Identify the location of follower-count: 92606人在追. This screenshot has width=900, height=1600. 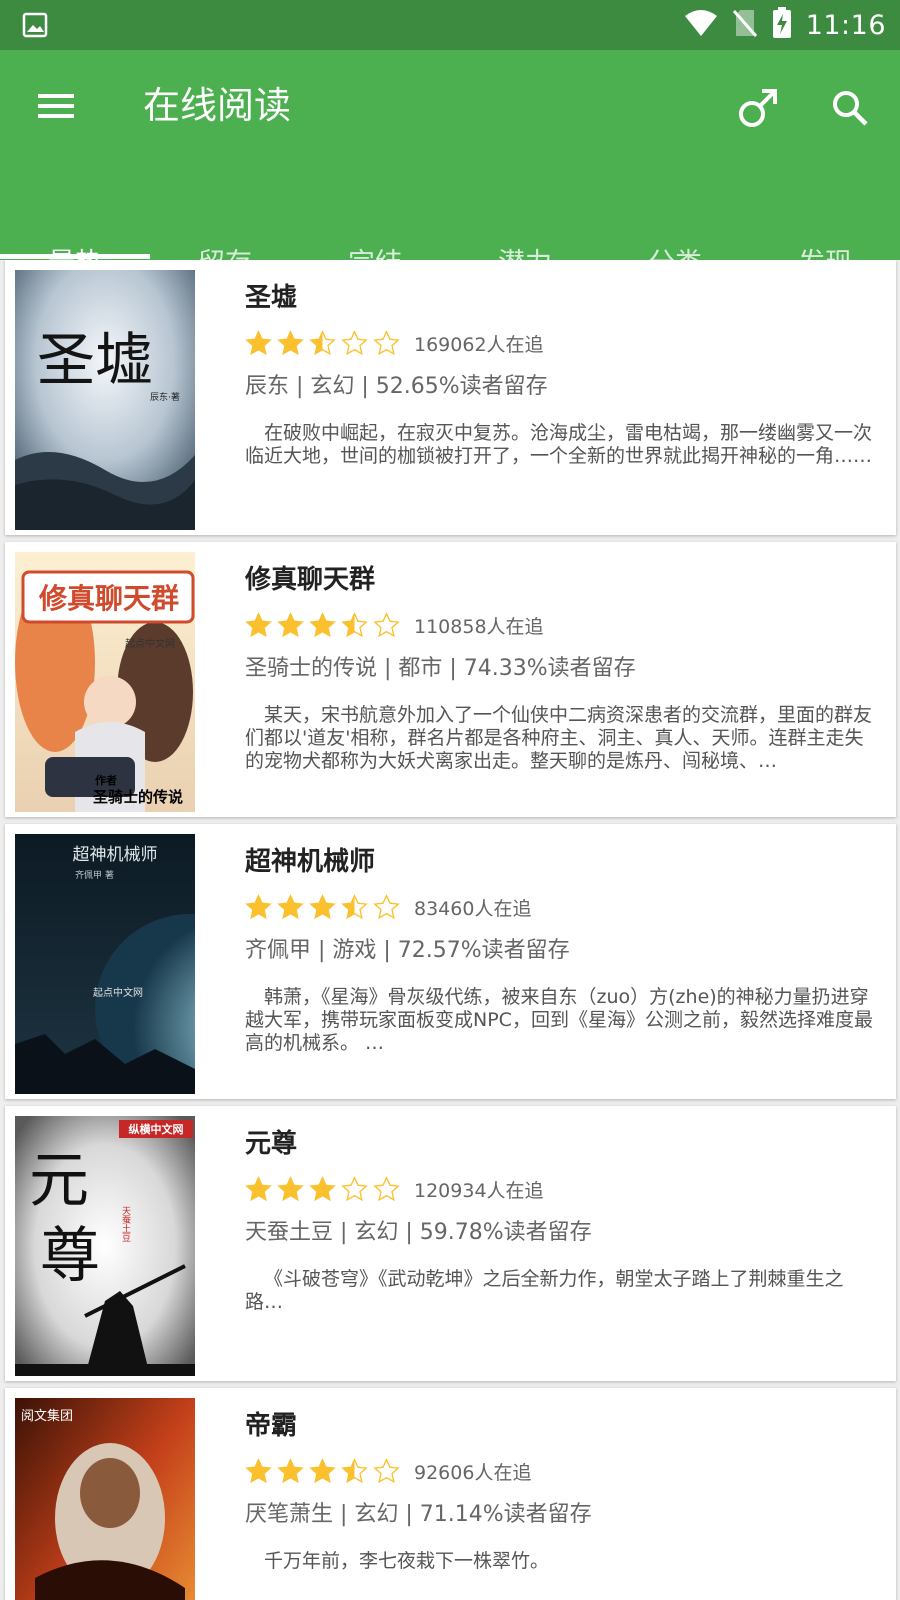
(473, 1472).